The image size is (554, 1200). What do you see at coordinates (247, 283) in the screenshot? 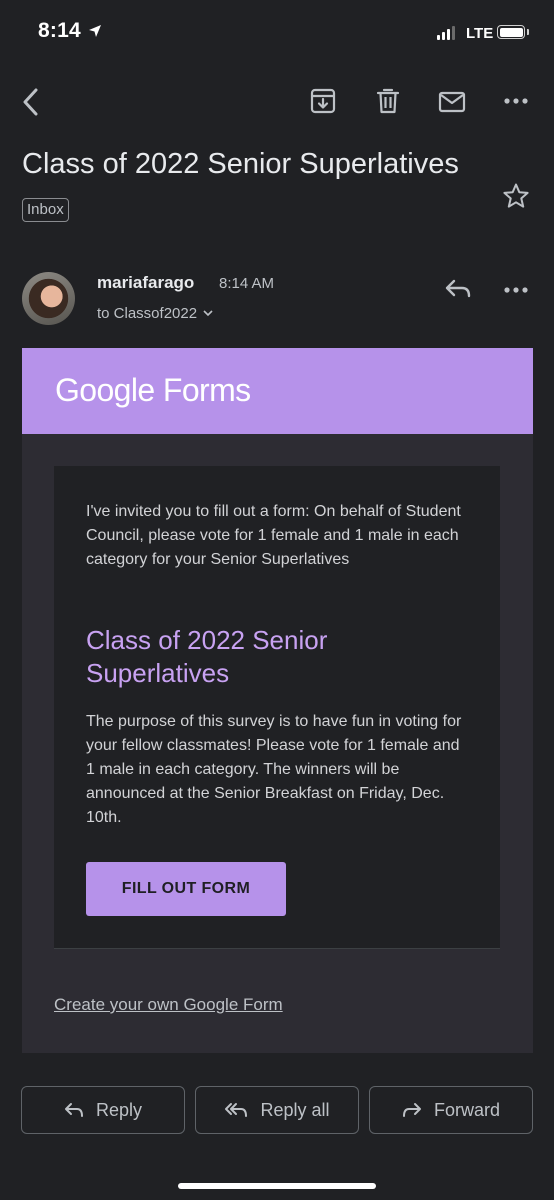
I see `email-time: 8:14 AM` at bounding box center [247, 283].